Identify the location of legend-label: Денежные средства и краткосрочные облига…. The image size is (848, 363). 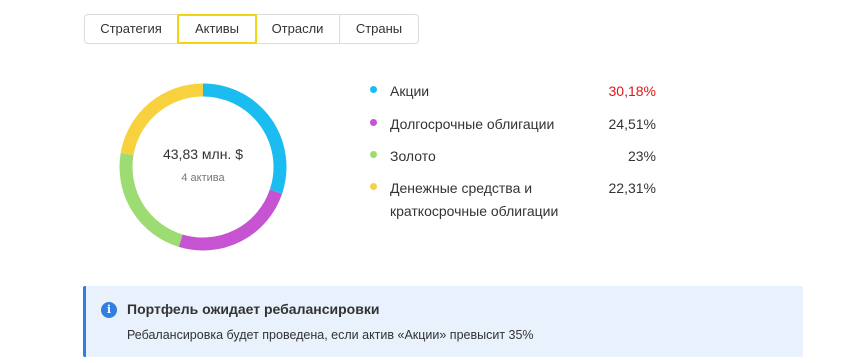
(474, 199).